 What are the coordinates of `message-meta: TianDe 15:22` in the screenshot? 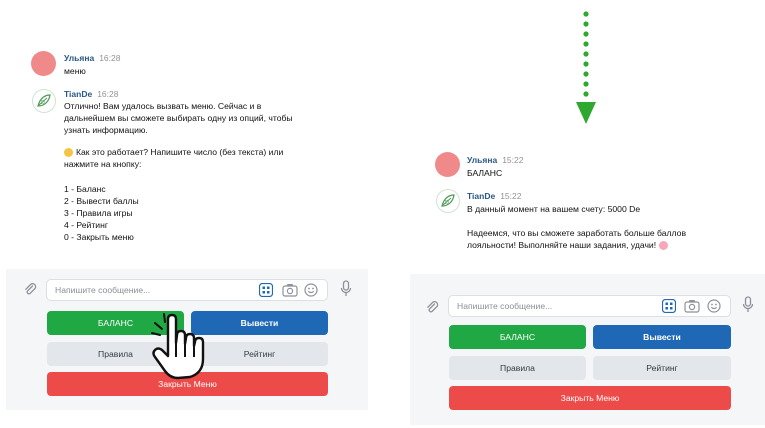 It's located at (494, 196).